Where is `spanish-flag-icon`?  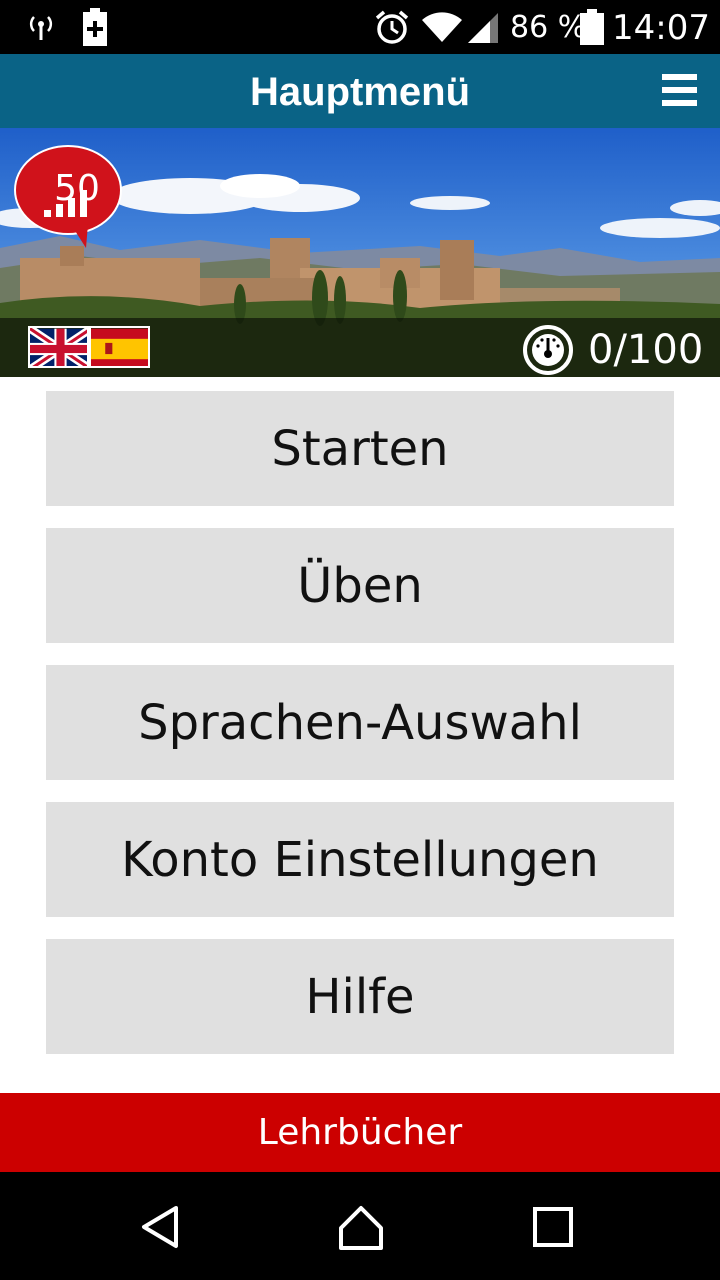
spanish-flag-icon is located at coordinates (119, 347).